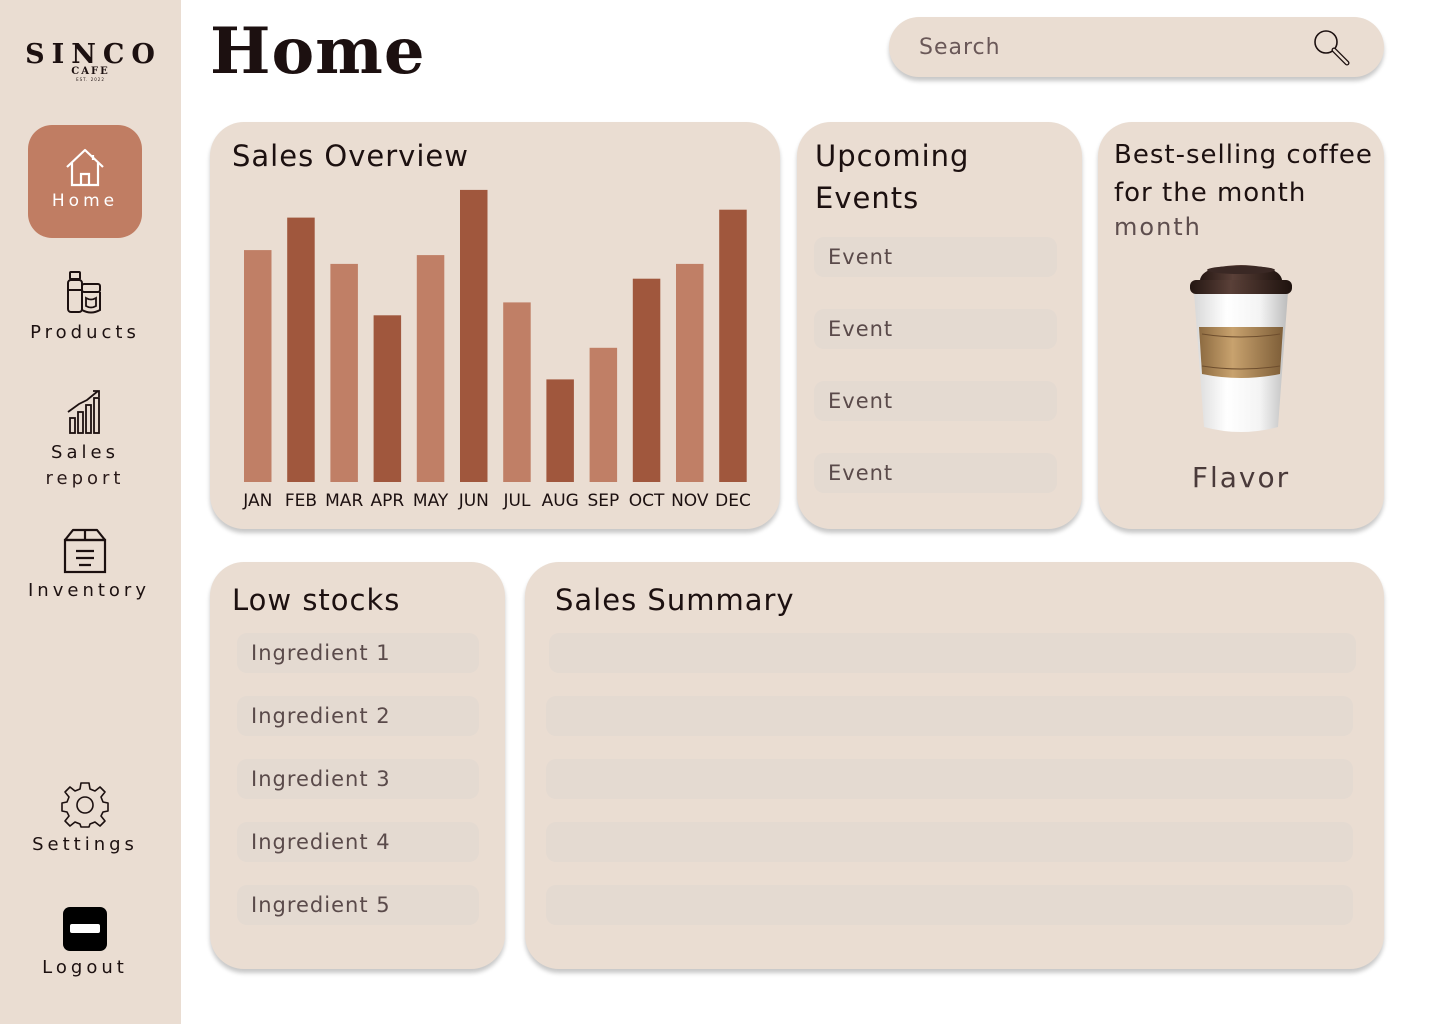 The height and width of the screenshot is (1024, 1440). What do you see at coordinates (473, 501) in the screenshot?
I see `chart-tick-label: JUN` at bounding box center [473, 501].